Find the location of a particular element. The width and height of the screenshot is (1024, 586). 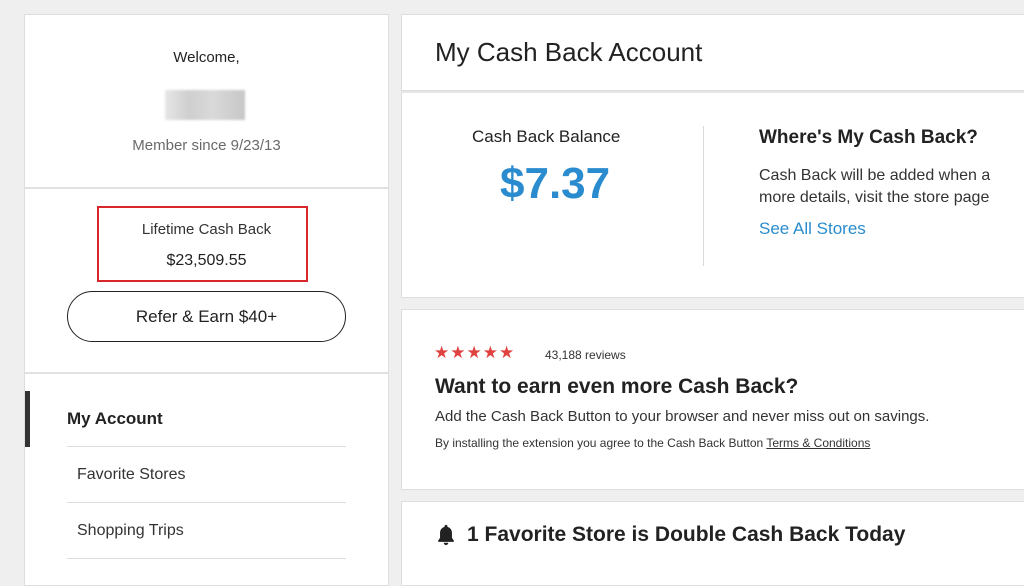

account-header: My Cash Back Account is located at coordinates (712, 52).